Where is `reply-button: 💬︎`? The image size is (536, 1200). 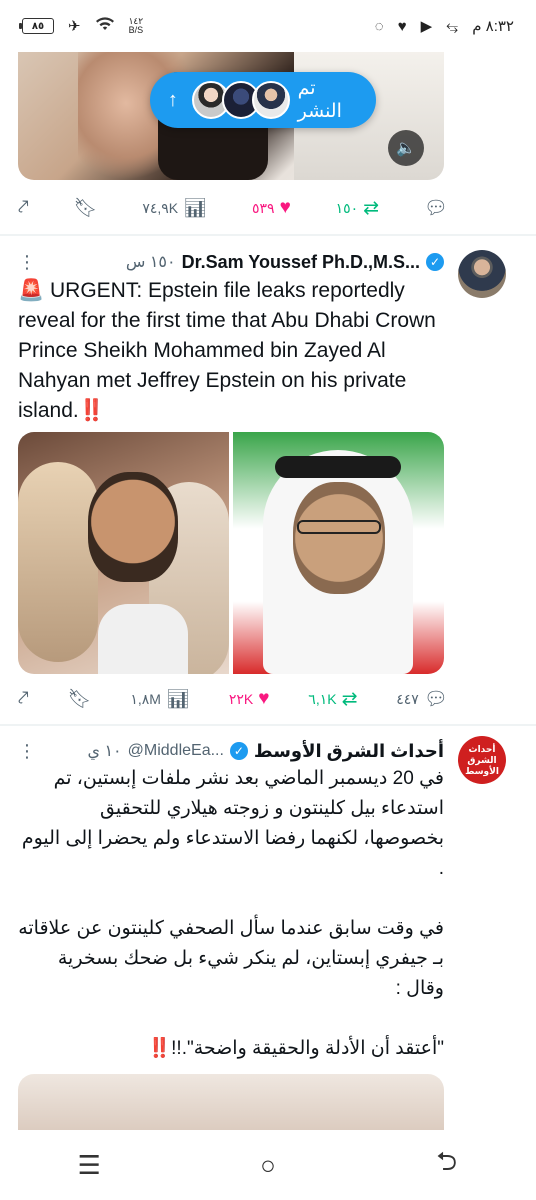 reply-button: 💬︎ is located at coordinates (436, 208).